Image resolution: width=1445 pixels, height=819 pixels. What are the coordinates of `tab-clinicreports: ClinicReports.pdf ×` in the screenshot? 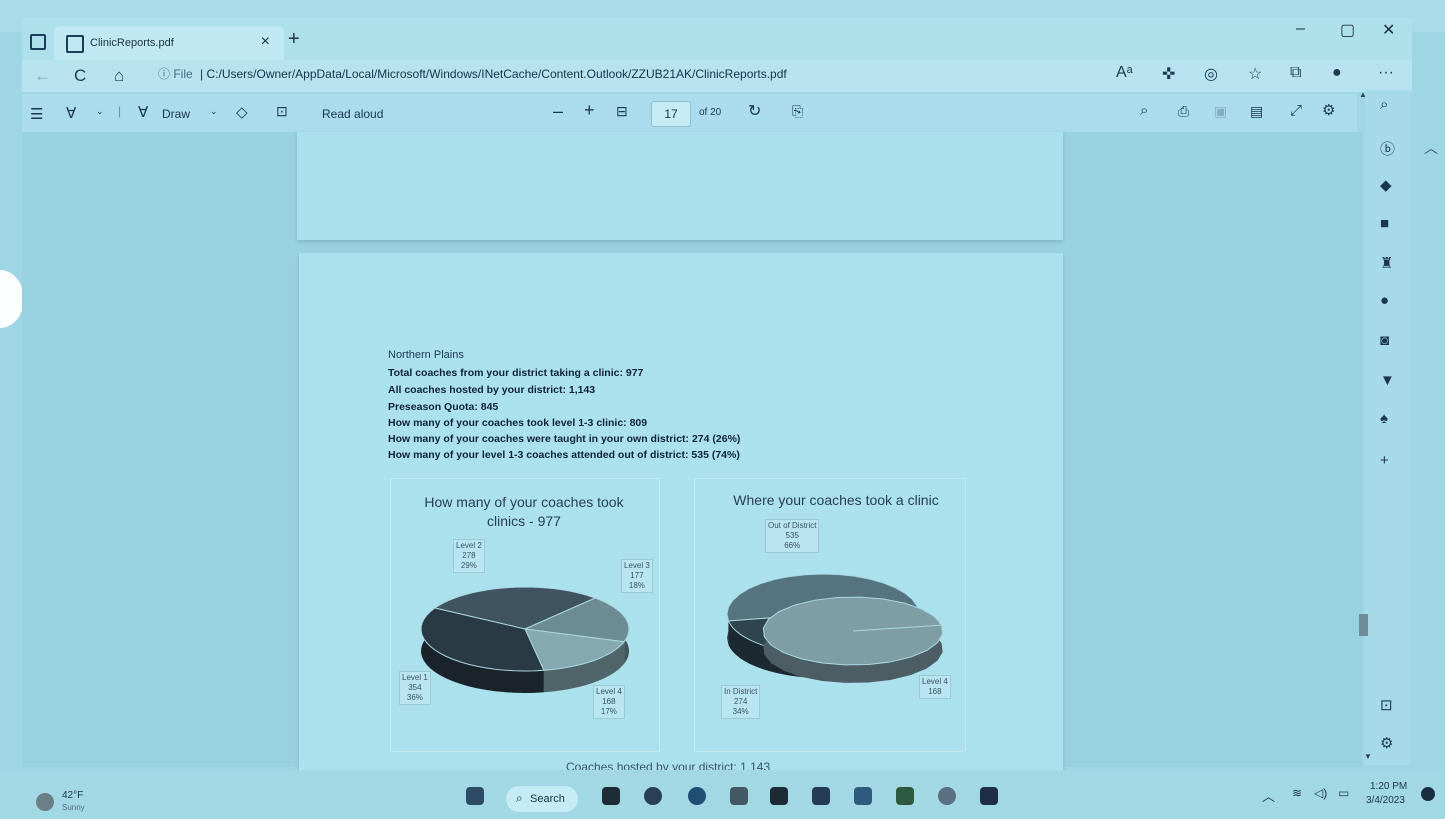 It's located at (169, 43).